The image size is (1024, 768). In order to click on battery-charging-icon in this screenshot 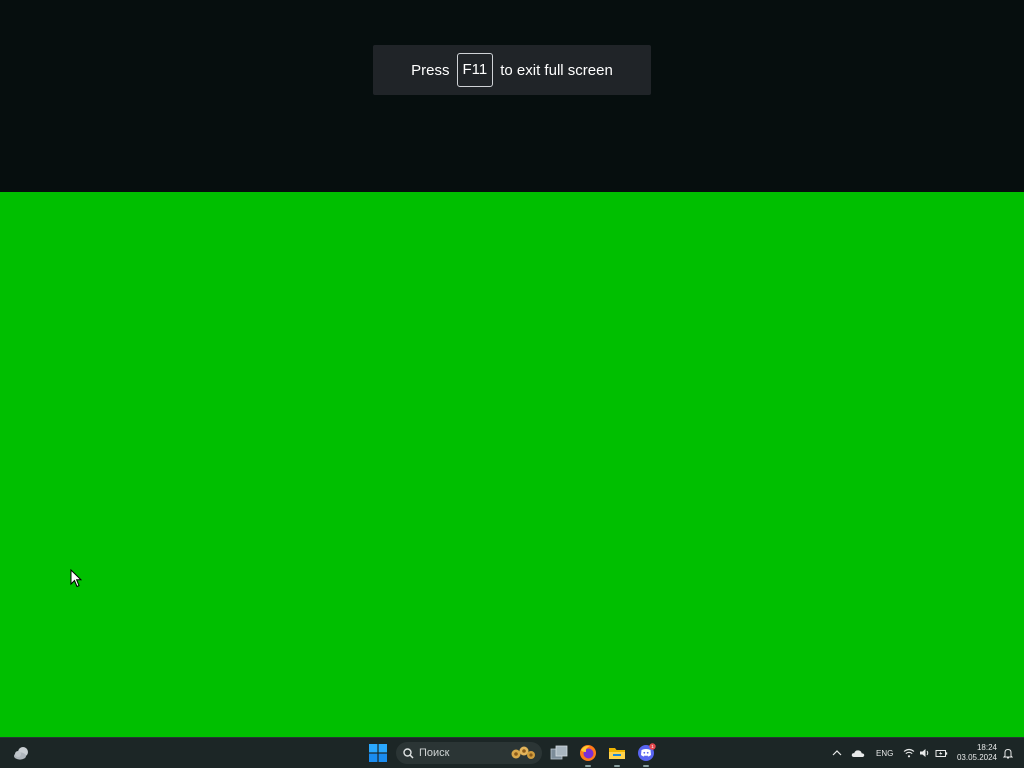, I will do `click(941, 753)`.